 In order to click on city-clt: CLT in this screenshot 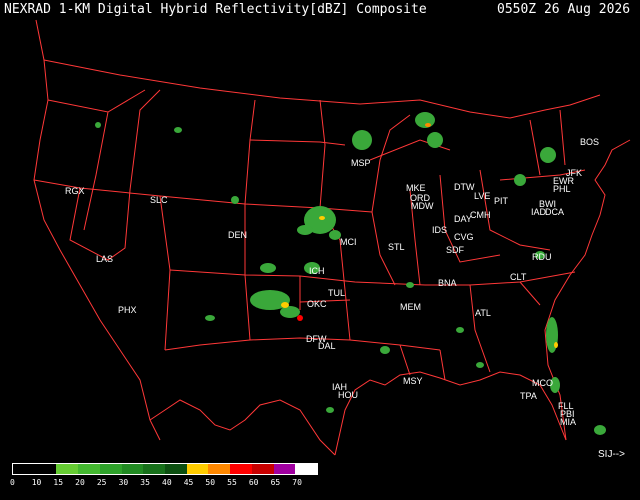, I will do `click(518, 277)`.